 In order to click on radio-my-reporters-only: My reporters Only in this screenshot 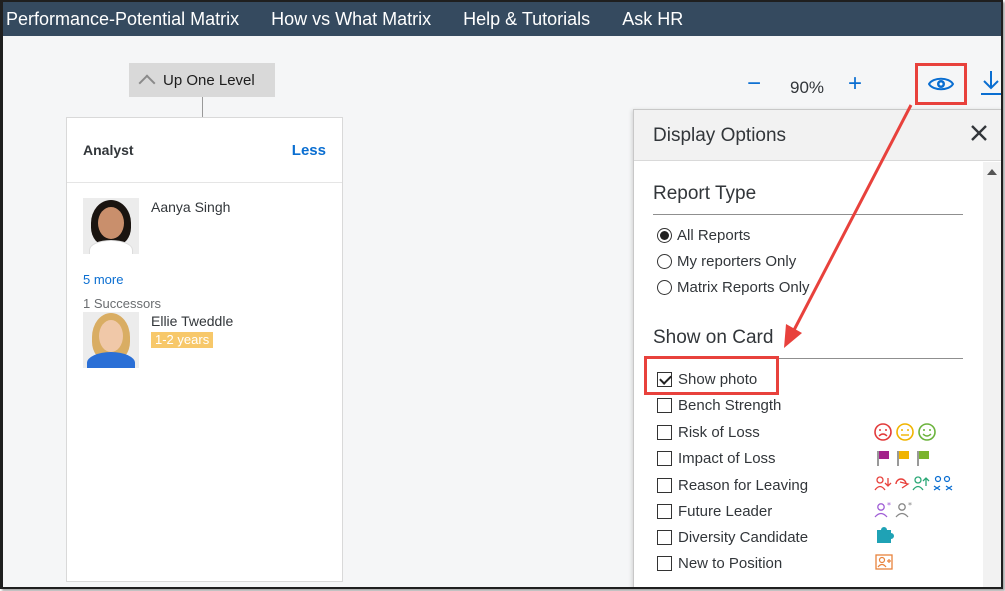, I will do `click(726, 261)`.